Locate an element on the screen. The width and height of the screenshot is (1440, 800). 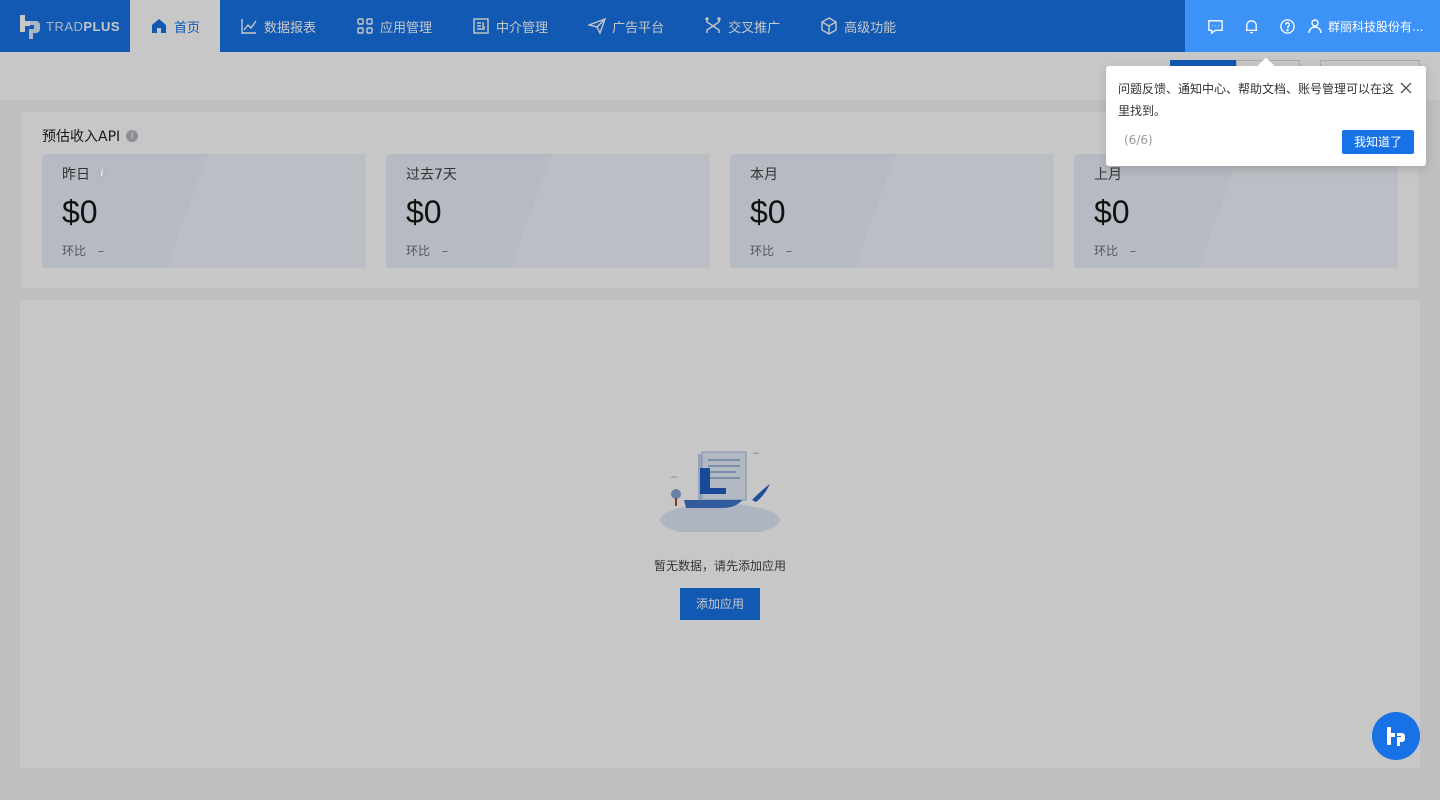
line-chart-icon is located at coordinates (249, 26).